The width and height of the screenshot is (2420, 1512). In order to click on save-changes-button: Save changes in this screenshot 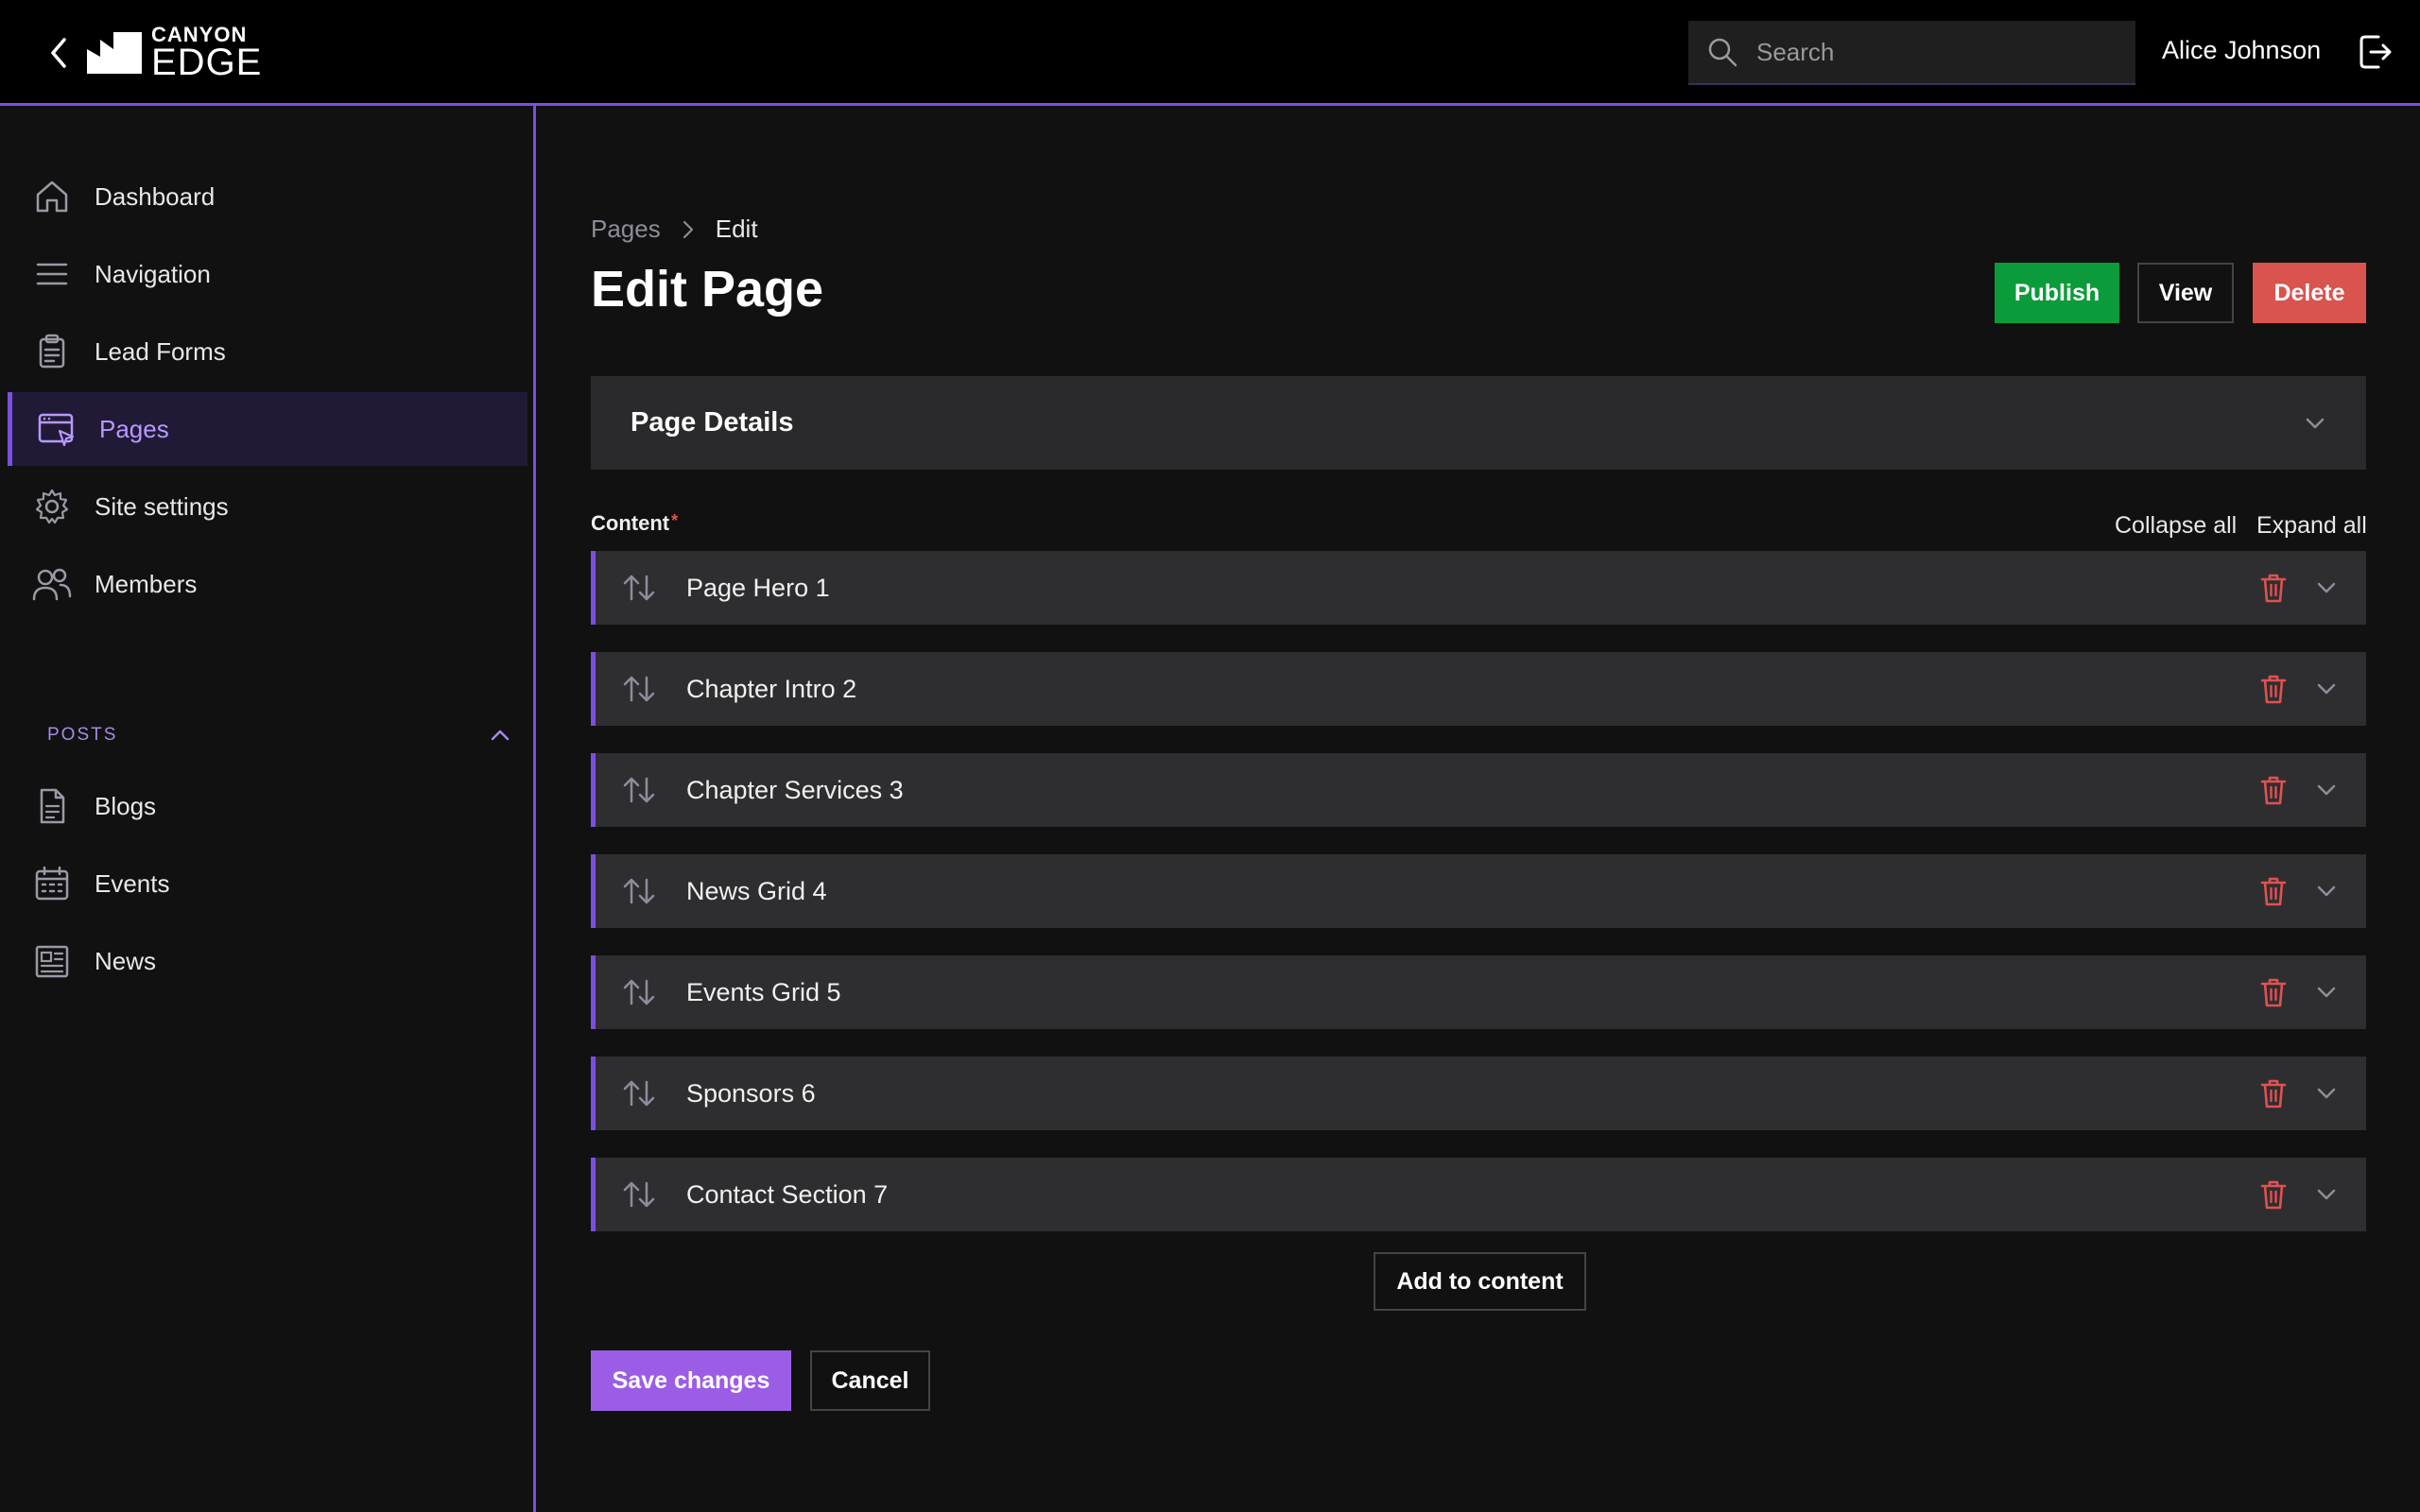, I will do `click(691, 1380)`.